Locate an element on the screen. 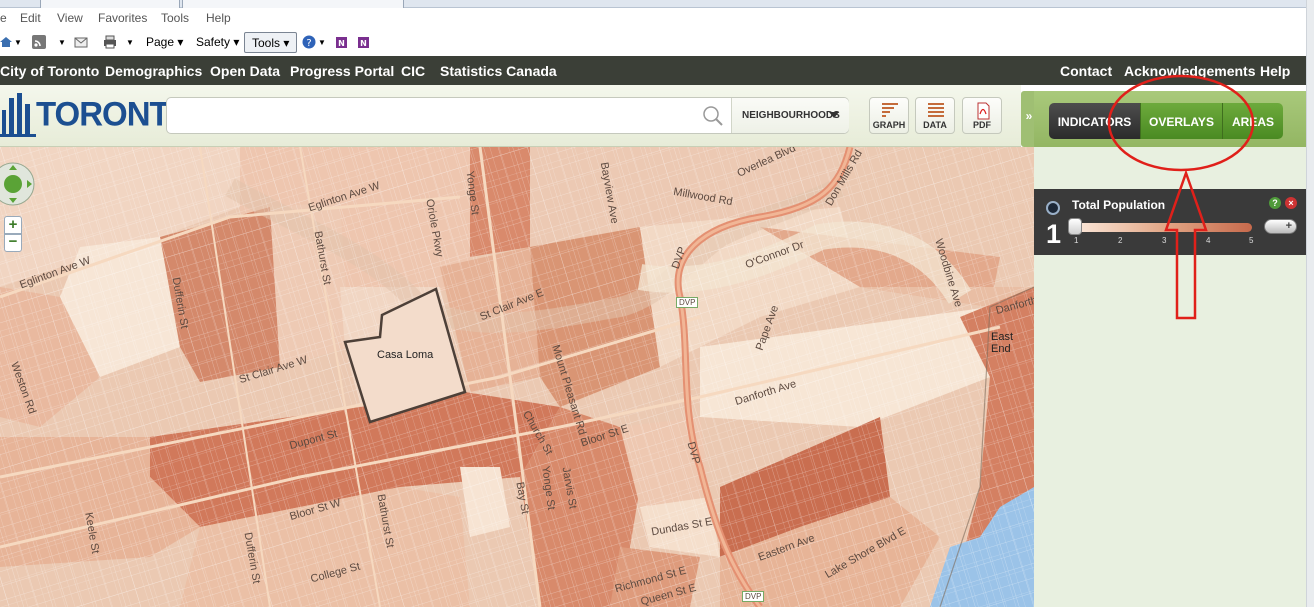 This screenshot has width=1314, height=607. app-header: TORONTO NEIGHBOURHOODS GRAPH DATA PDF is located at coordinates (510, 116).